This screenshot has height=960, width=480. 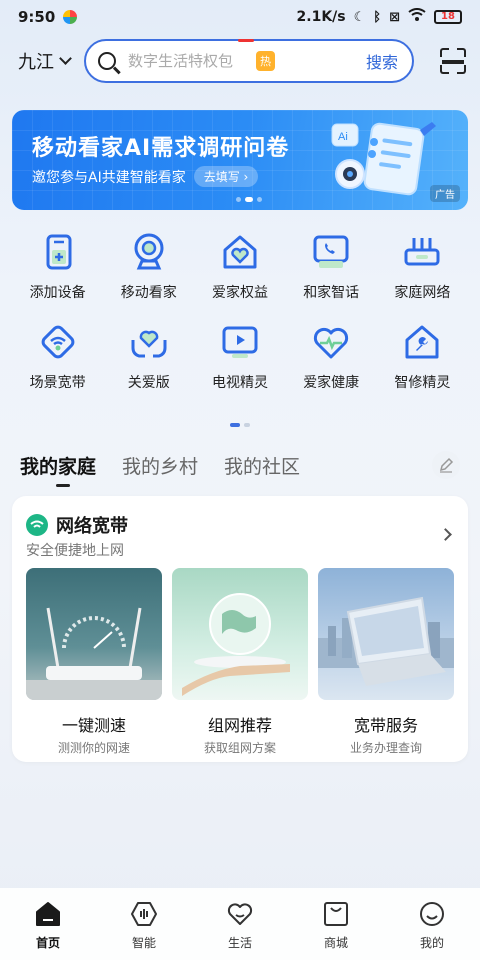 What do you see at coordinates (240, 914) in the screenshot?
I see `life-heart-icon` at bounding box center [240, 914].